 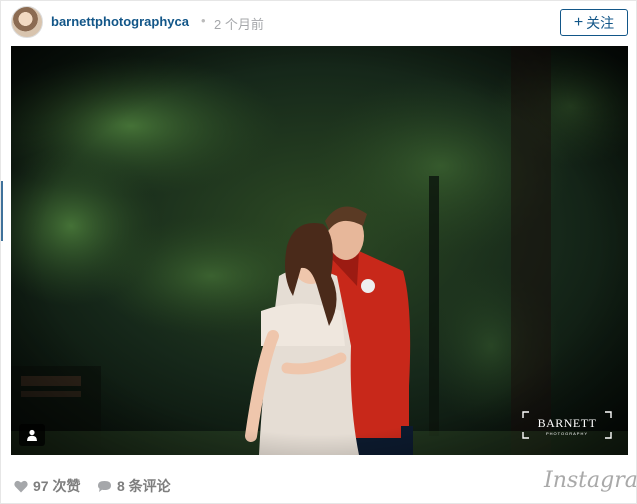 What do you see at coordinates (319, 483) in the screenshot?
I see `post-footer: 97 次赞 8 条评论 Instagram` at bounding box center [319, 483].